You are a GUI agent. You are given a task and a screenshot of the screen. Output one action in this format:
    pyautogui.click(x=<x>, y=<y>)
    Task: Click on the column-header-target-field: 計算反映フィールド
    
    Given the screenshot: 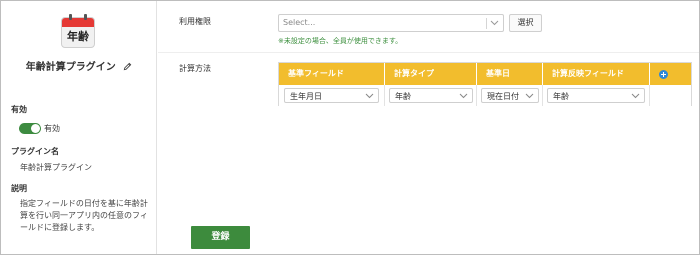 What is the action you would take?
    pyautogui.click(x=596, y=74)
    